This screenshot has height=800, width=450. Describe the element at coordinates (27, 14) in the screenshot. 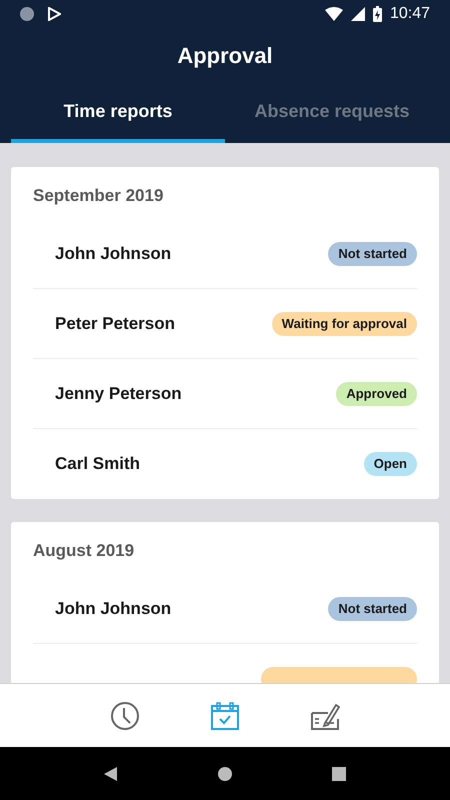

I see `notification-icon` at that location.